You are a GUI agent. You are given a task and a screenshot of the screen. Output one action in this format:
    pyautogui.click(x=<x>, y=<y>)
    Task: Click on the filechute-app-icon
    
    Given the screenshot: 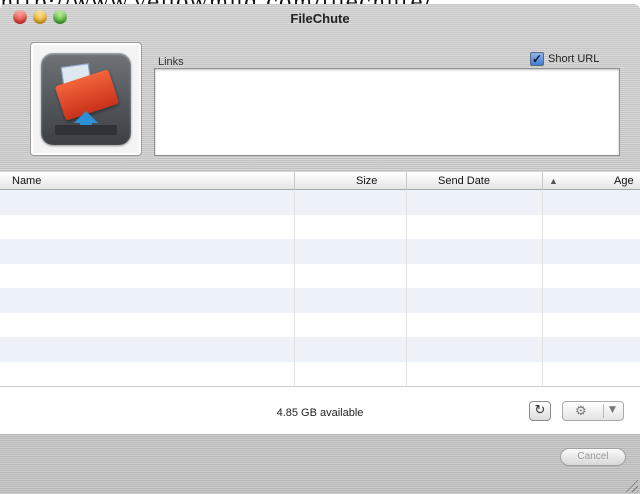 What is the action you would take?
    pyautogui.click(x=86, y=99)
    